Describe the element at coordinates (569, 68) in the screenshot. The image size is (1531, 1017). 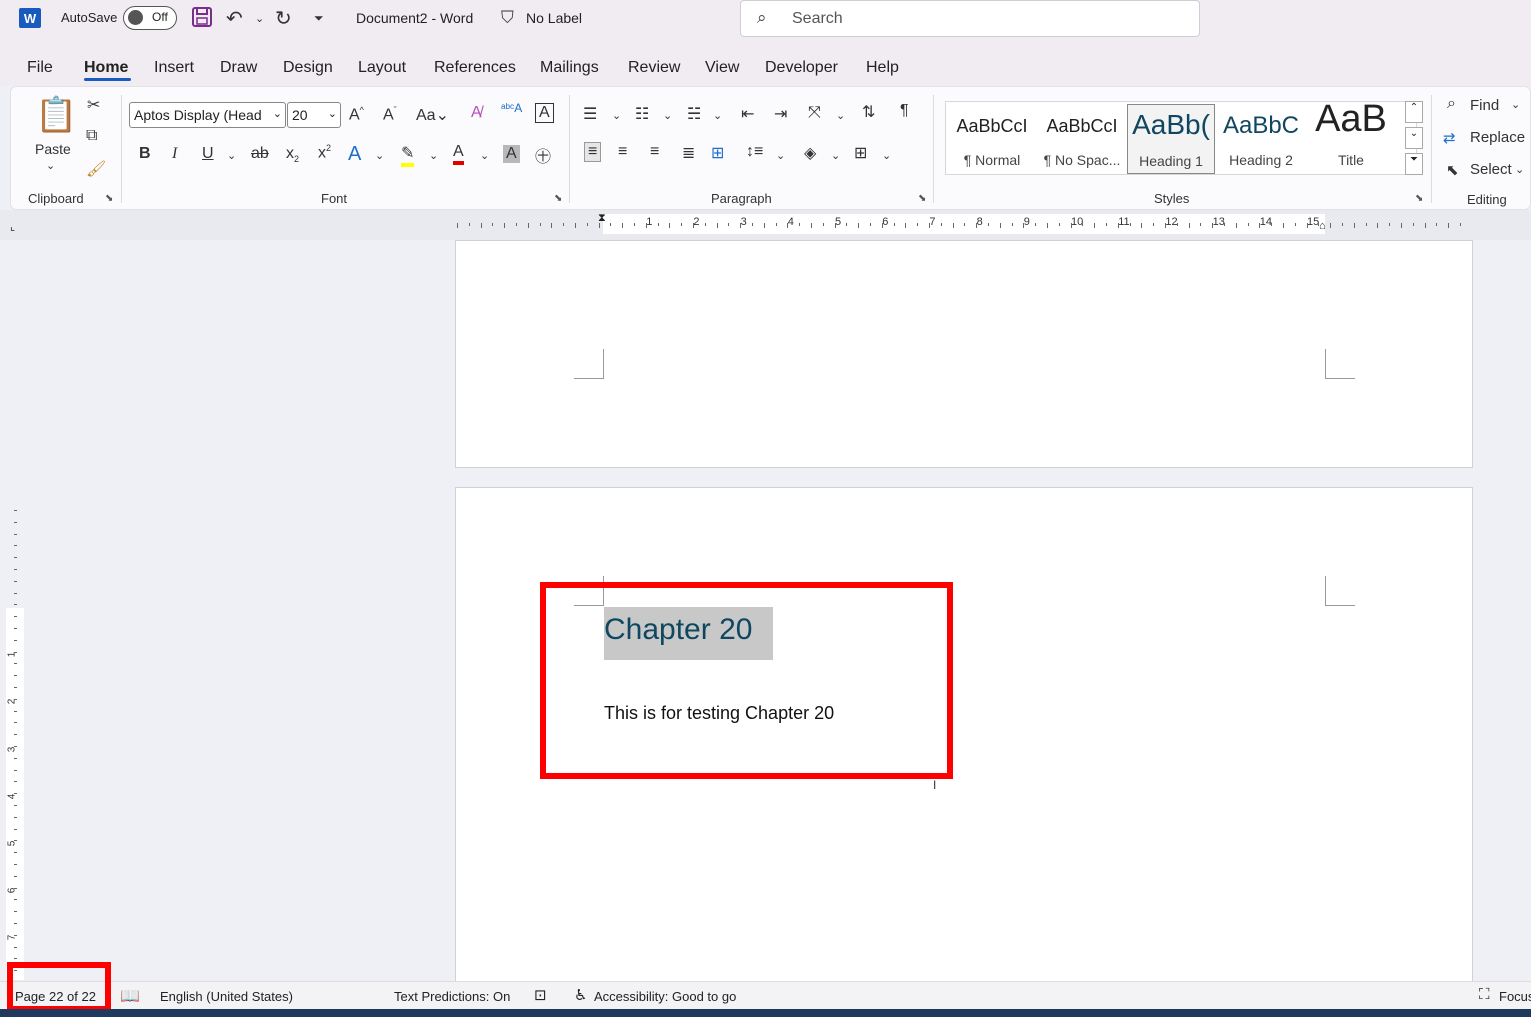
I see `tab-mailings: Mailings` at that location.